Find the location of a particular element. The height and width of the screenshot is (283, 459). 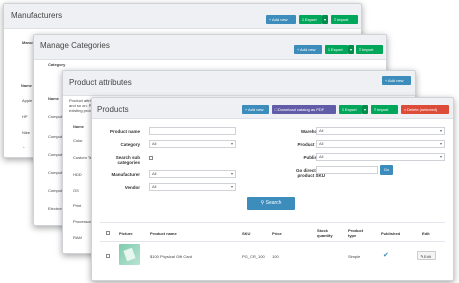

manufacturer-select: All is located at coordinates (192, 174).